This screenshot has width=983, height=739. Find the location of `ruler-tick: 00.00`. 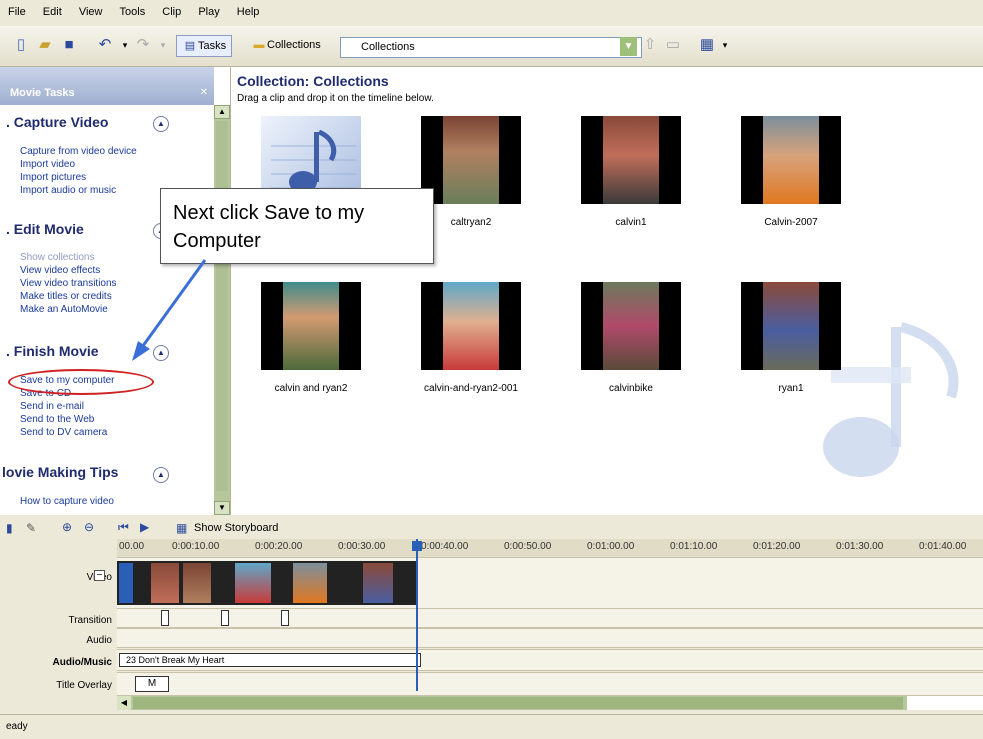

ruler-tick: 00.00 is located at coordinates (132, 546).